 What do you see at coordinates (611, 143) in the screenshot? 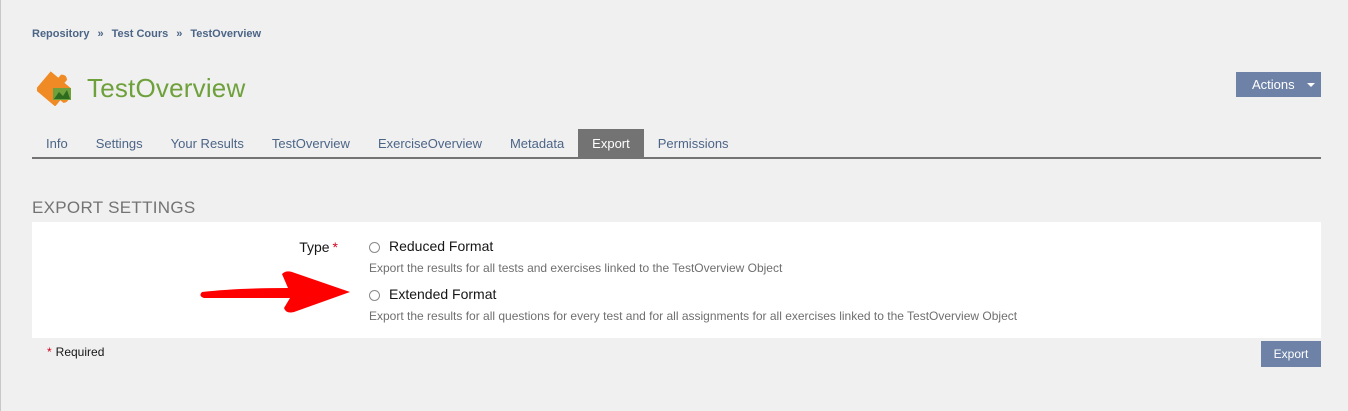
I see `tab-export: Export` at bounding box center [611, 143].